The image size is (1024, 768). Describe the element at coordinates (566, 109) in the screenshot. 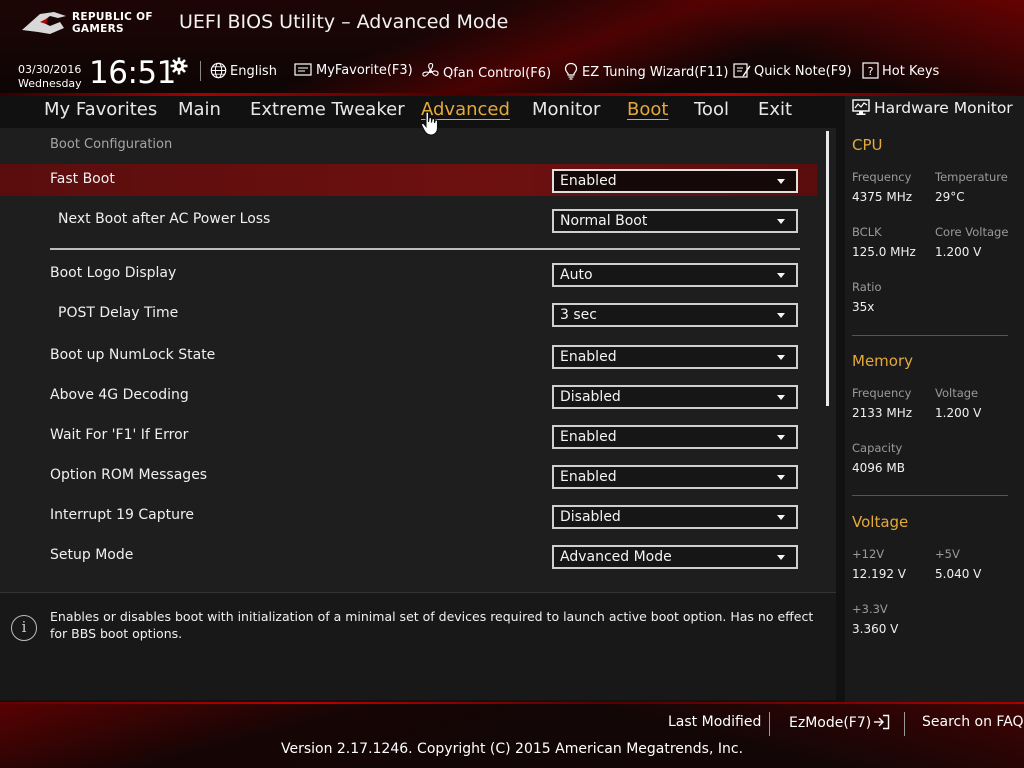

I see `tab-monitor: Monitor` at that location.